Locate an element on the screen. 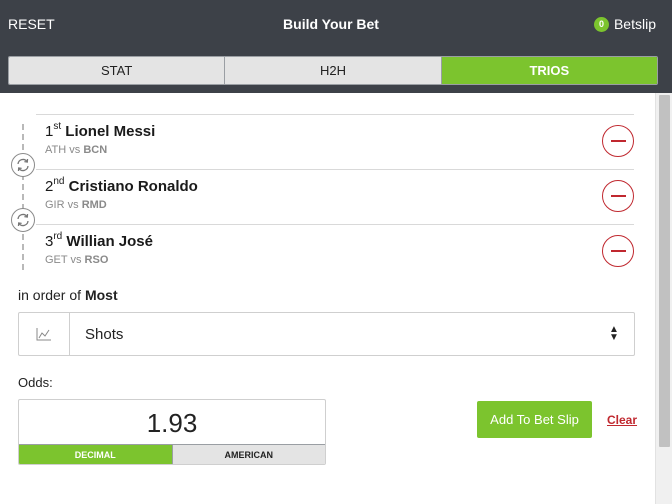 This screenshot has width=672, height=504. pick-rank-suffix: rd is located at coordinates (58, 236).